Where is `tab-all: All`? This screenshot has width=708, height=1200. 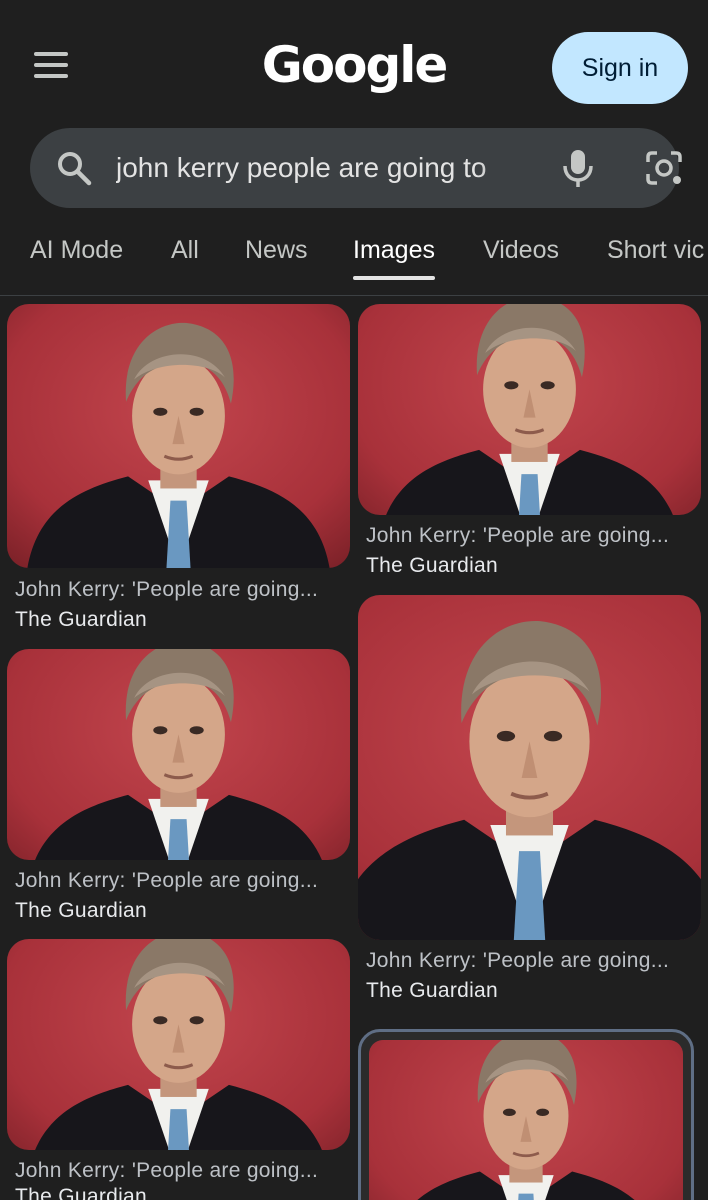
tab-all: All is located at coordinates (185, 250).